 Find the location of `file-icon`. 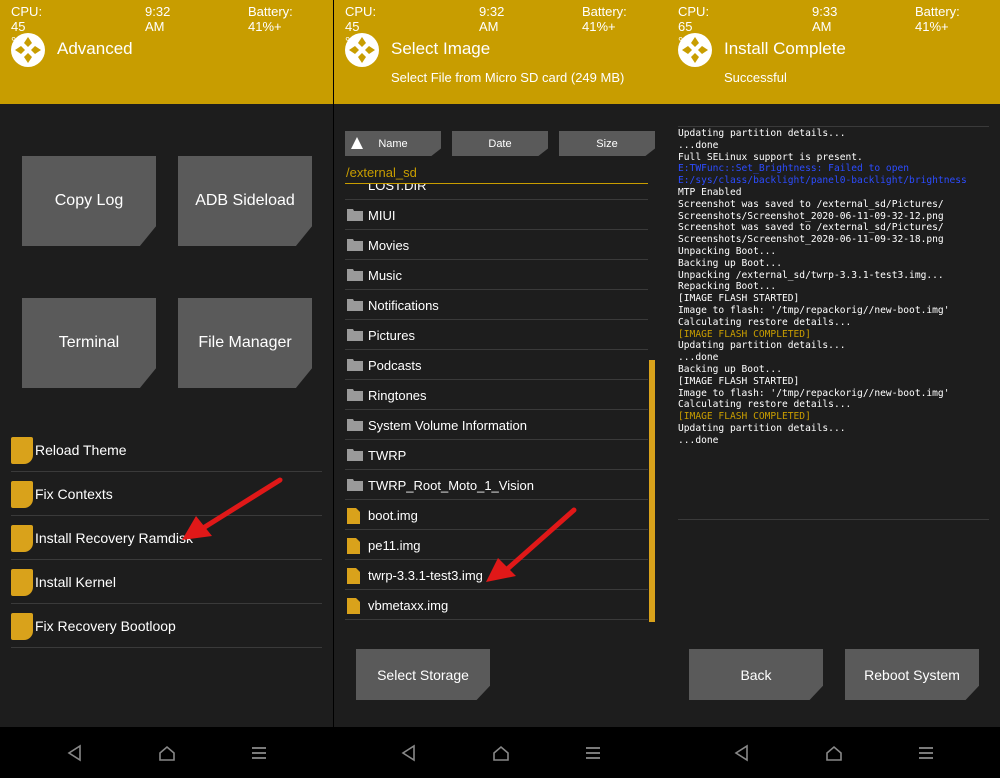

file-icon is located at coordinates (353, 546).